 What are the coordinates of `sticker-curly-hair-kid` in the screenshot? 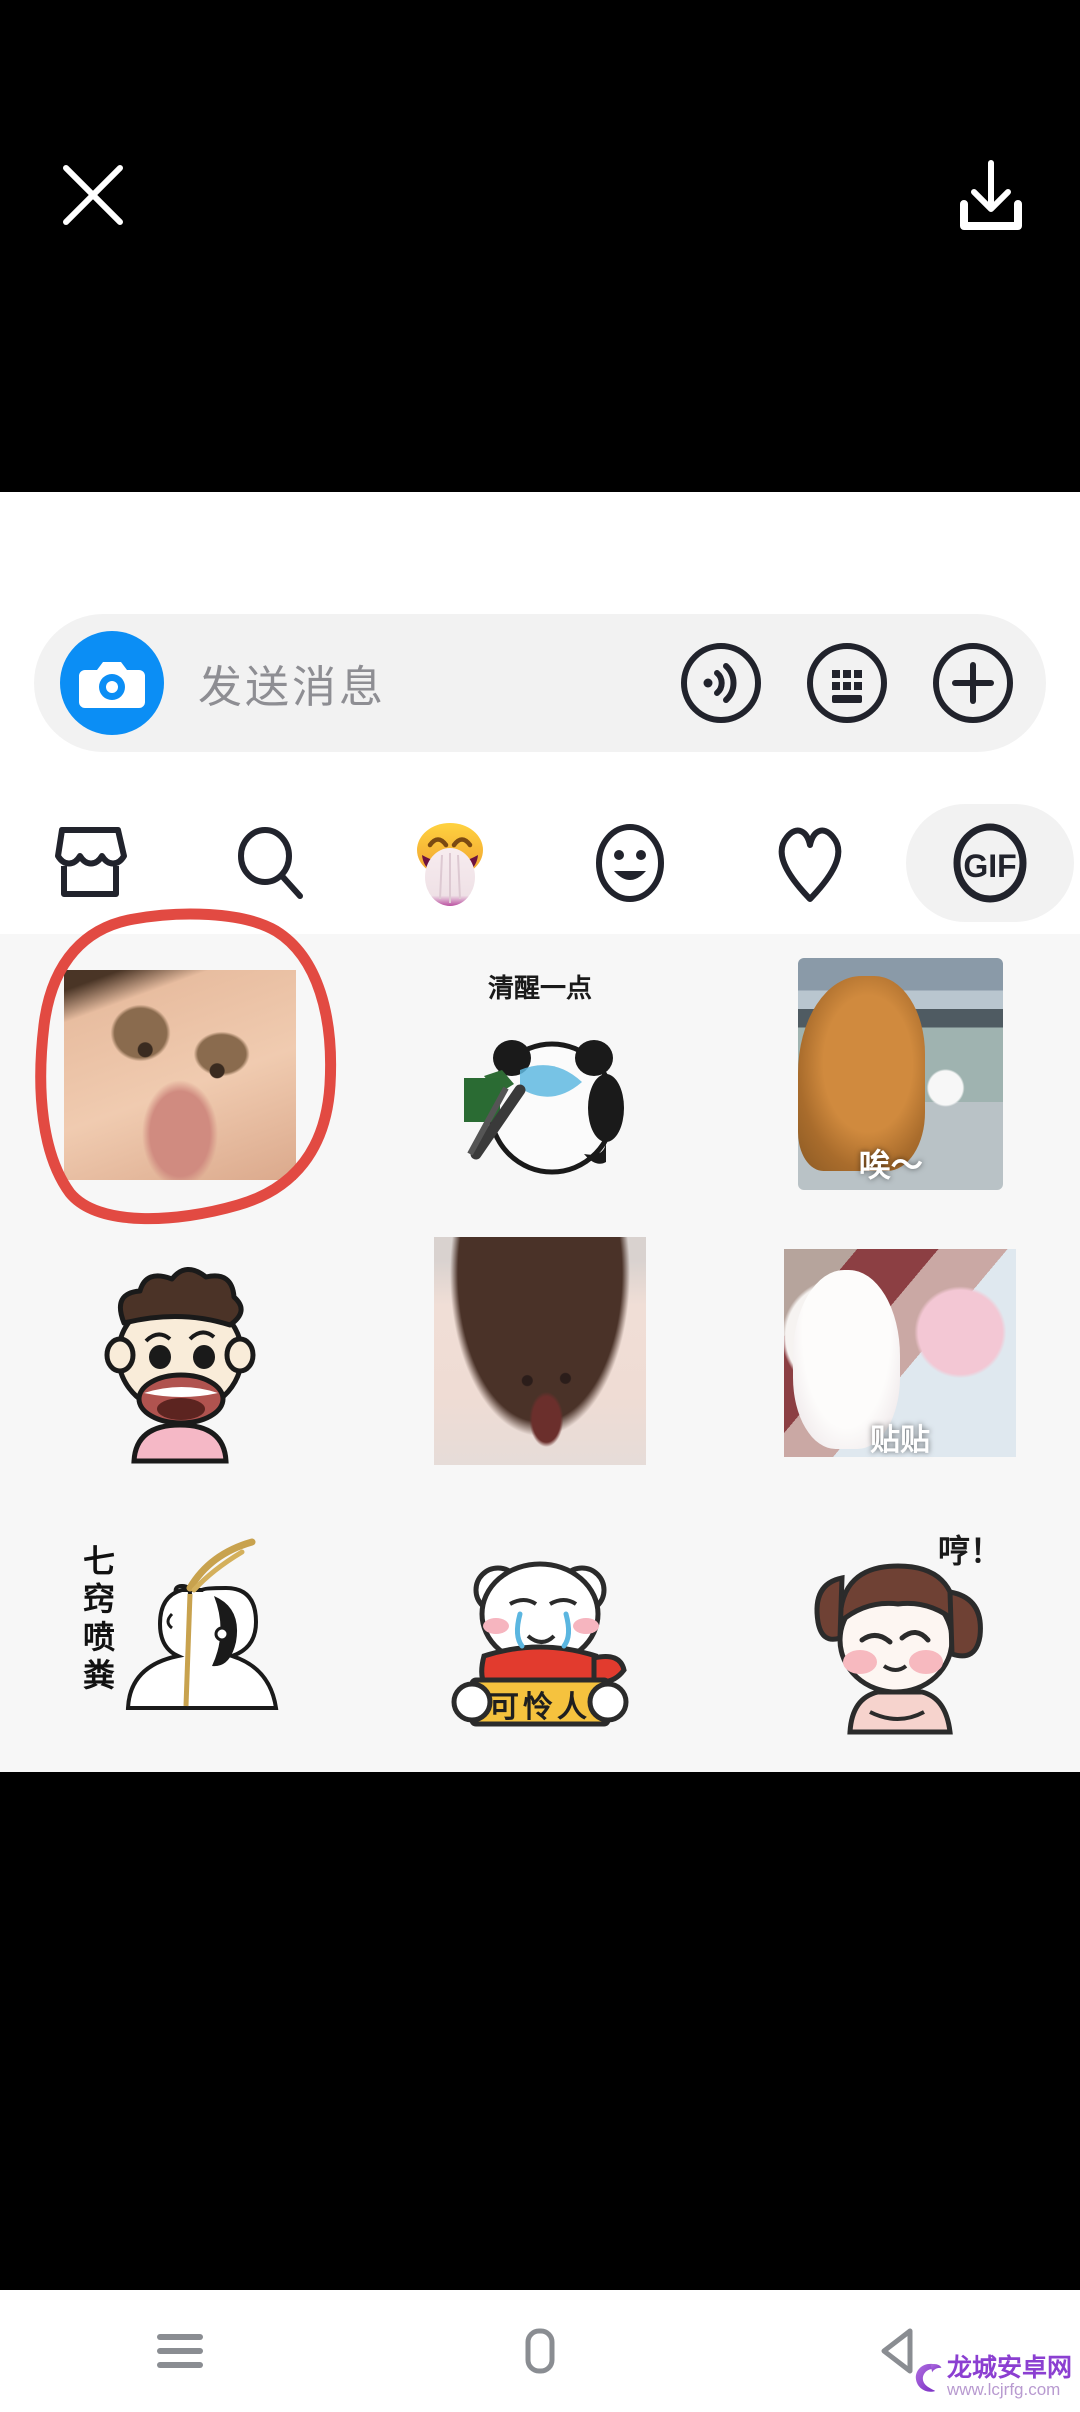 It's located at (180, 1352).